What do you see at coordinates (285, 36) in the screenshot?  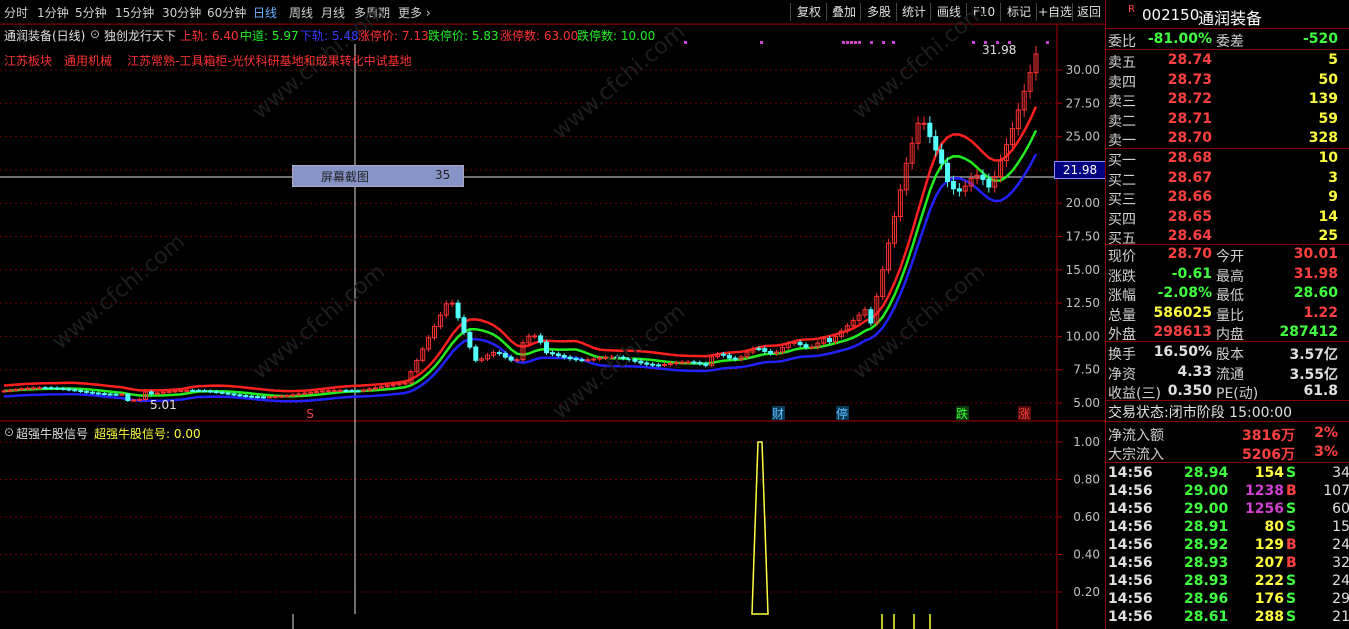 I see `mid-band-value: 5.97` at bounding box center [285, 36].